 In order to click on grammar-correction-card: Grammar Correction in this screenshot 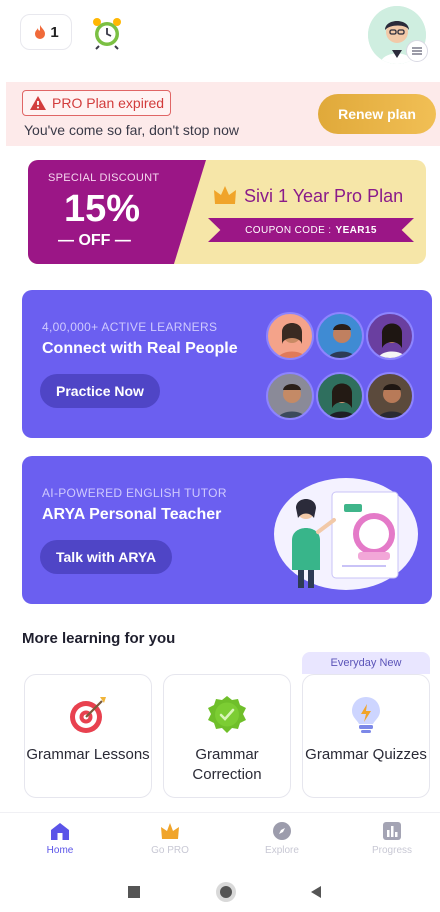, I will do `click(227, 736)`.